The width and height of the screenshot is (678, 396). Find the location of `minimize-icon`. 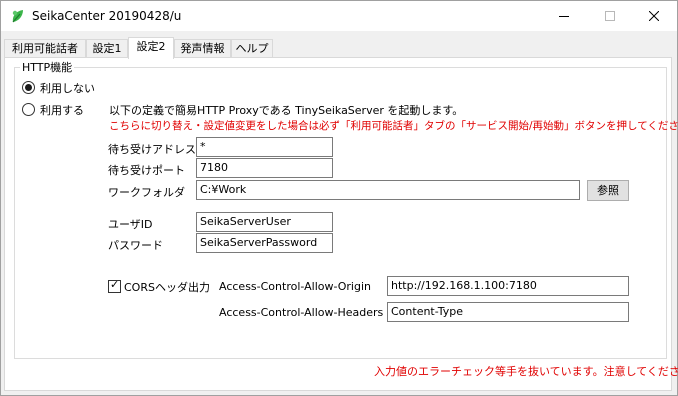

minimize-icon is located at coordinates (564, 16).